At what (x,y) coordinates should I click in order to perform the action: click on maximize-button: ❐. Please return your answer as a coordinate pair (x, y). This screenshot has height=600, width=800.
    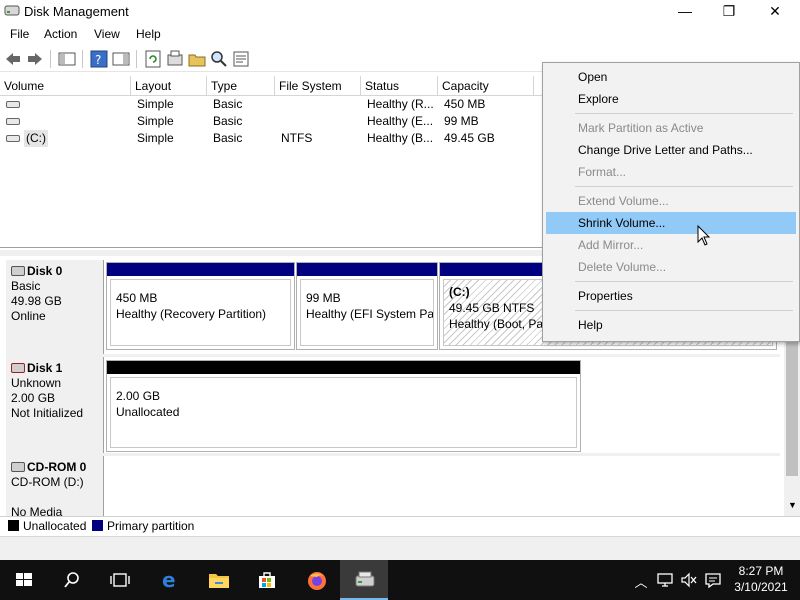
    Looking at the image, I should click on (729, 12).